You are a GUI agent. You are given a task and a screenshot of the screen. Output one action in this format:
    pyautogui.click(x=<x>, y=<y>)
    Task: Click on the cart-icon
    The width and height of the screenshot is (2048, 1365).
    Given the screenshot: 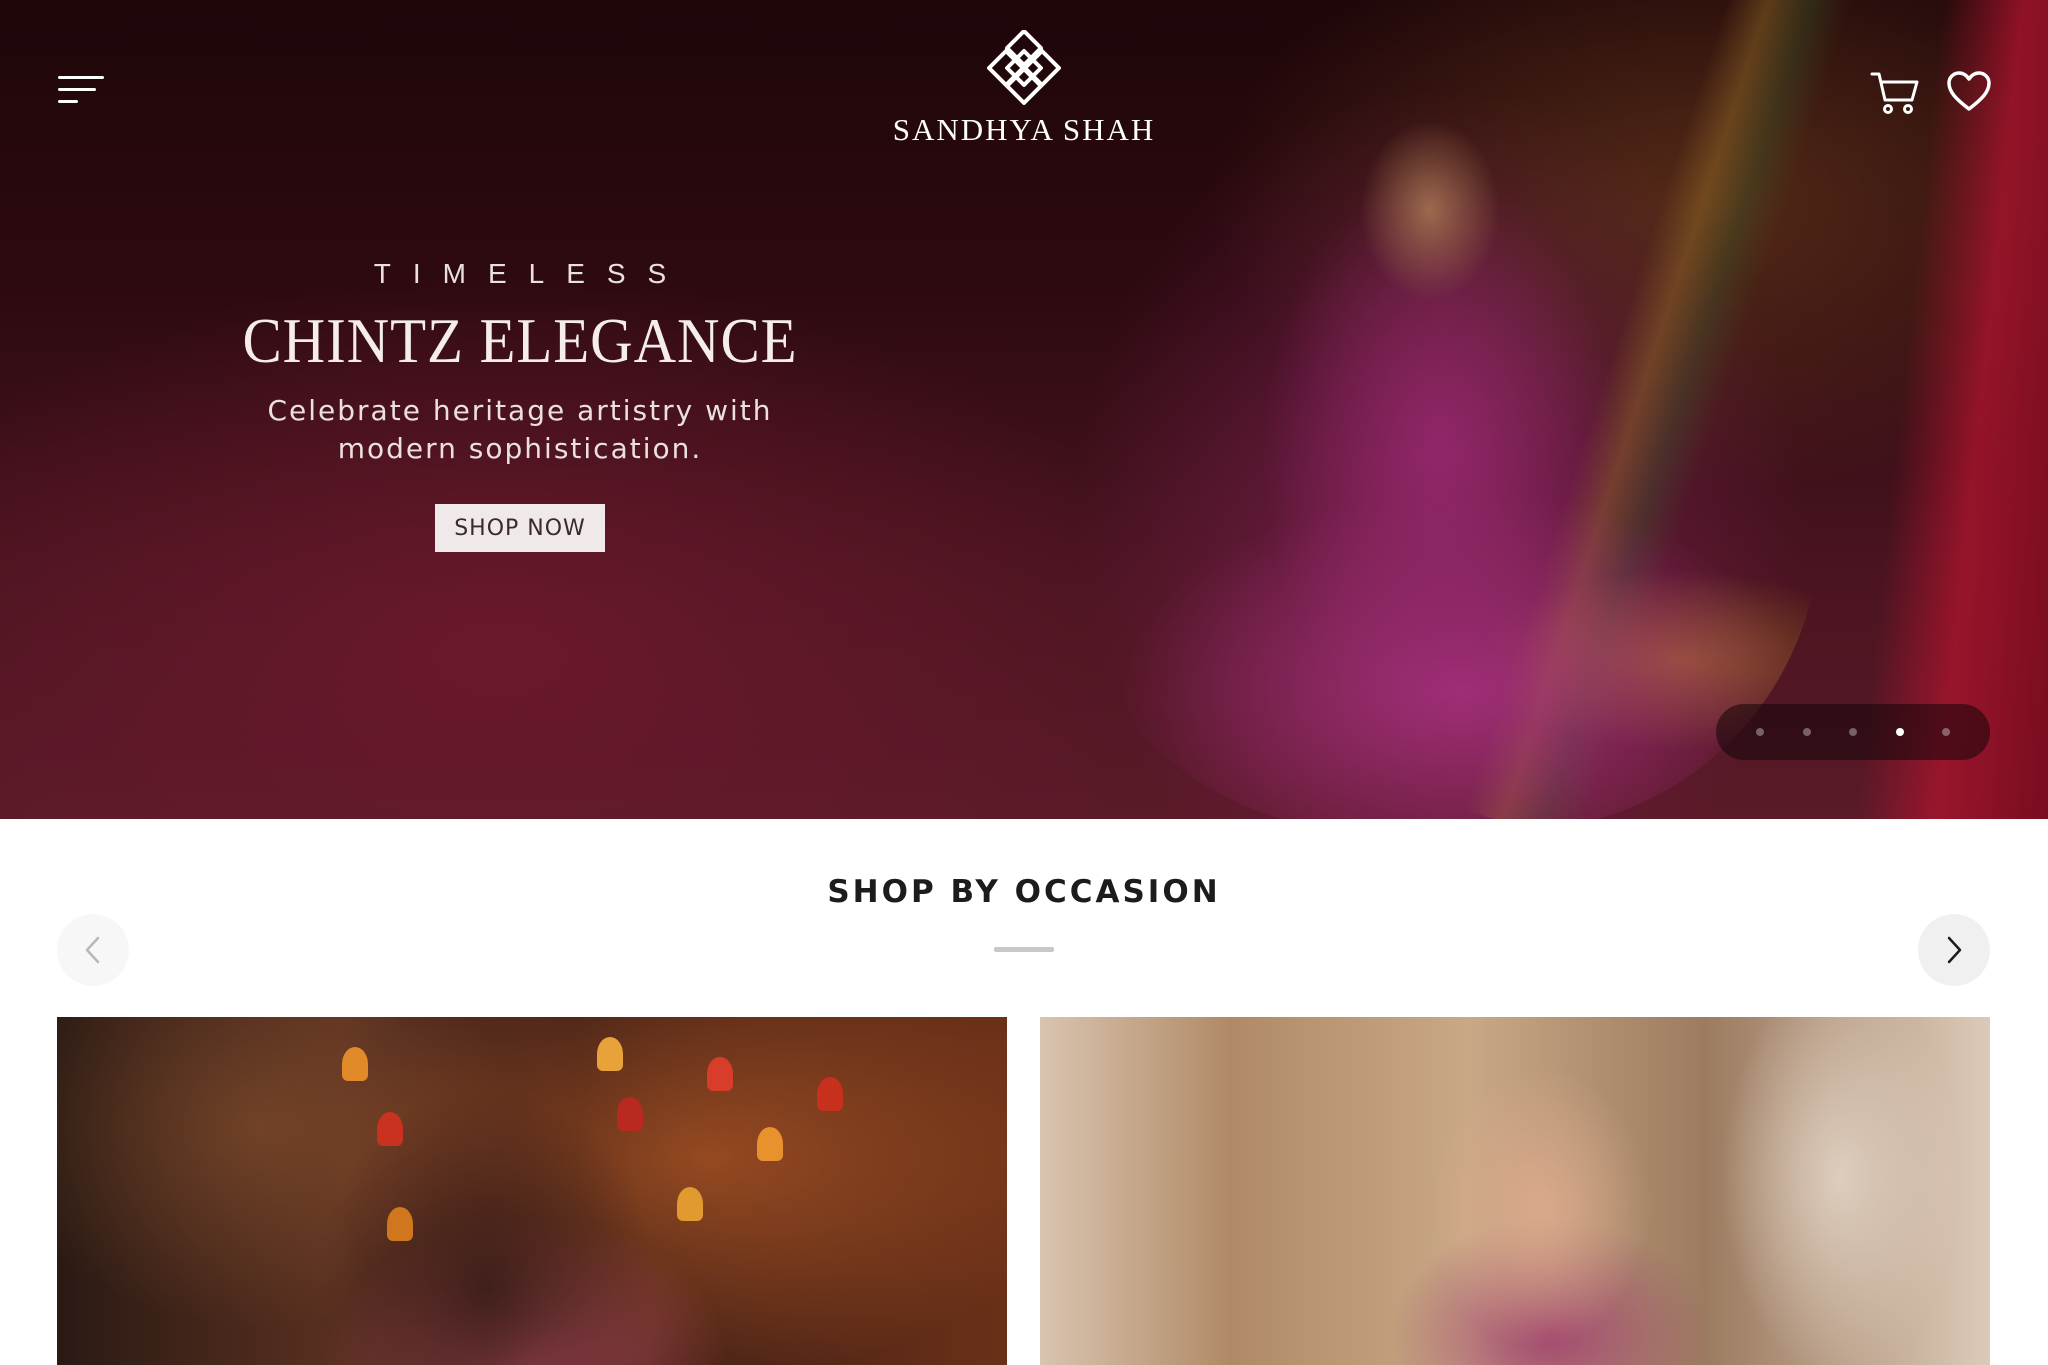 What is the action you would take?
    pyautogui.click(x=1895, y=93)
    